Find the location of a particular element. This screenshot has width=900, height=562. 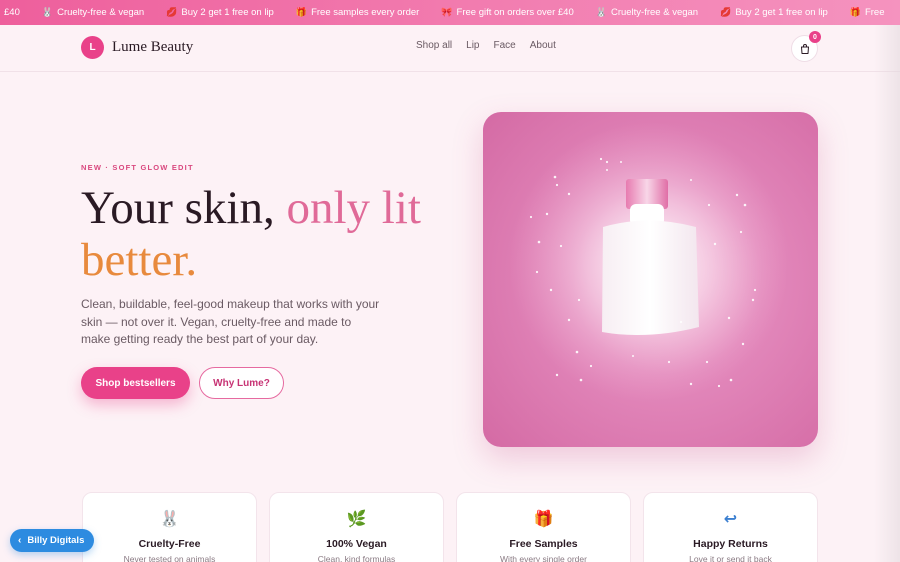

why-lume-button: Why Lume? is located at coordinates (241, 383).